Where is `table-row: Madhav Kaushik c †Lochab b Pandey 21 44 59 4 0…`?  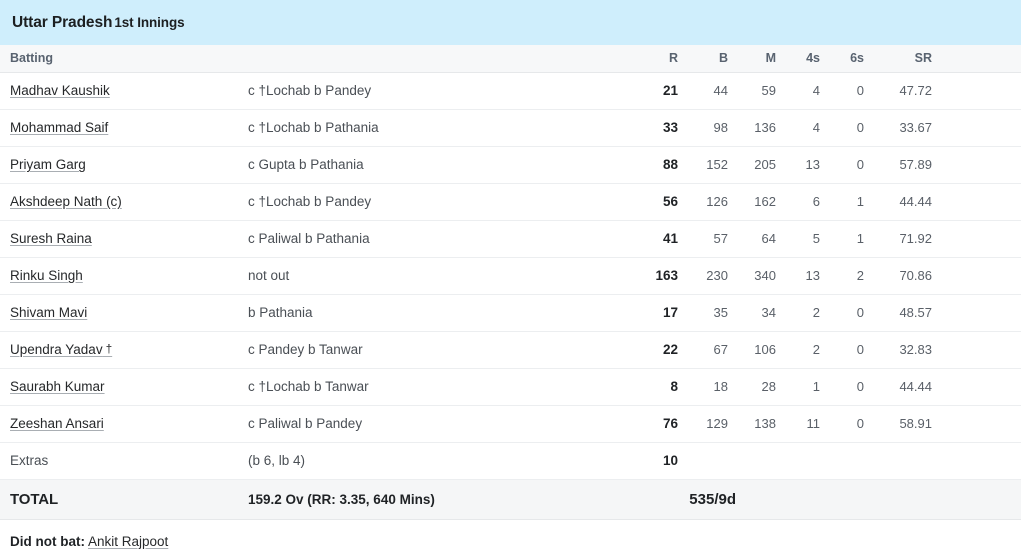
table-row: Madhav Kaushik c †Lochab b Pandey 21 44 59 4 0… is located at coordinates (510, 91).